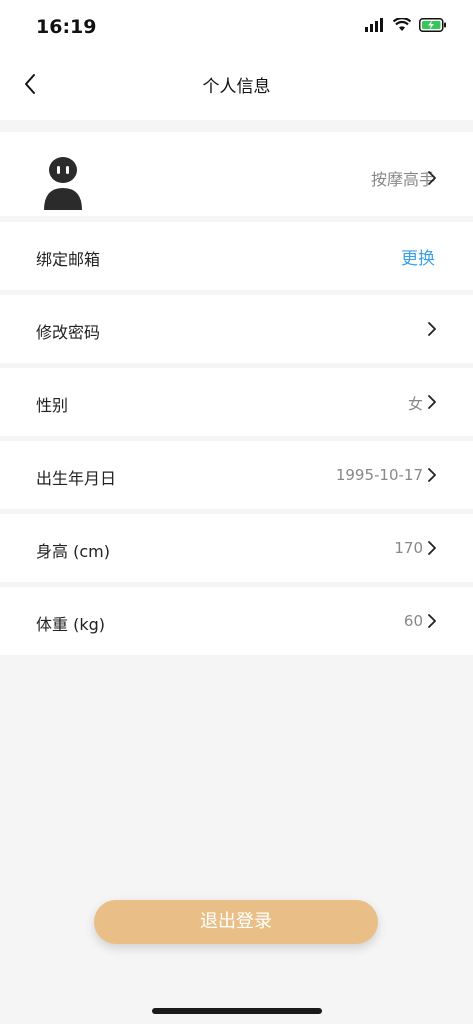 This screenshot has height=1024, width=473. Describe the element at coordinates (70, 624) in the screenshot. I see `row-label: 体重 (kg)` at that location.